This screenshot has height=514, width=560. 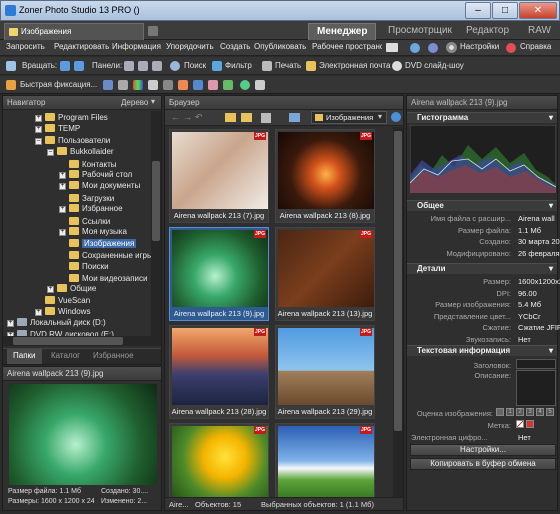 What do you see at coordinates (187, 117) in the screenshot?
I see `forward-icon: →` at bounding box center [187, 117].